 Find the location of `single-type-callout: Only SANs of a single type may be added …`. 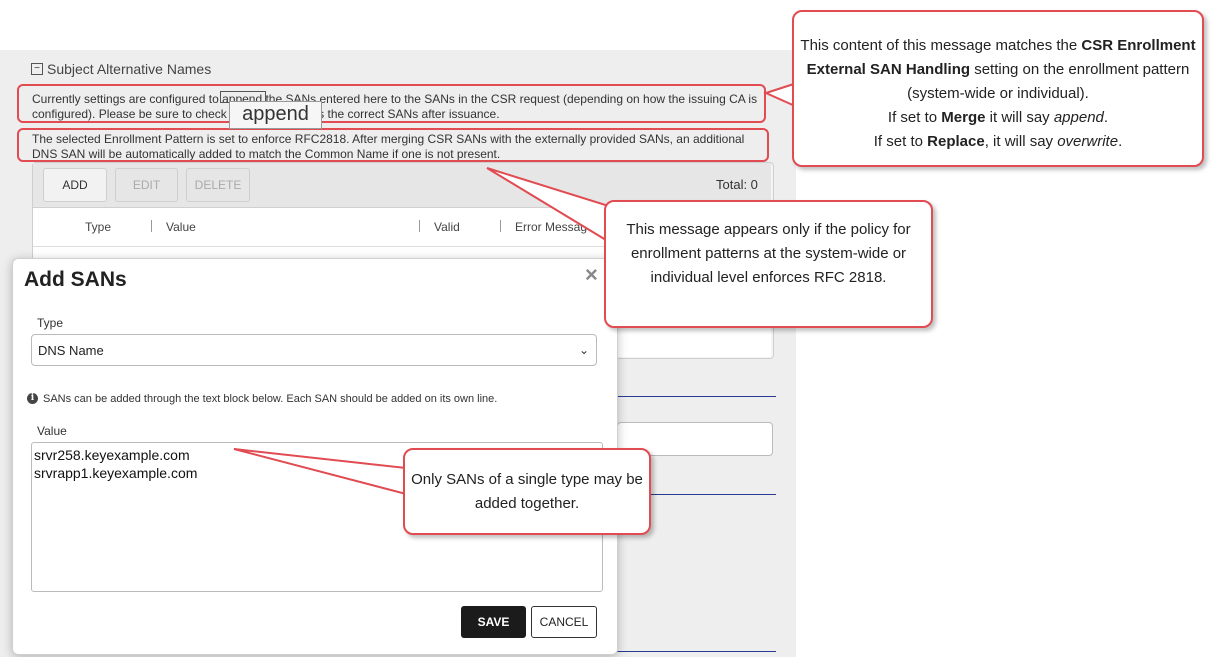

single-type-callout: Only SANs of a single type may be added … is located at coordinates (527, 491).